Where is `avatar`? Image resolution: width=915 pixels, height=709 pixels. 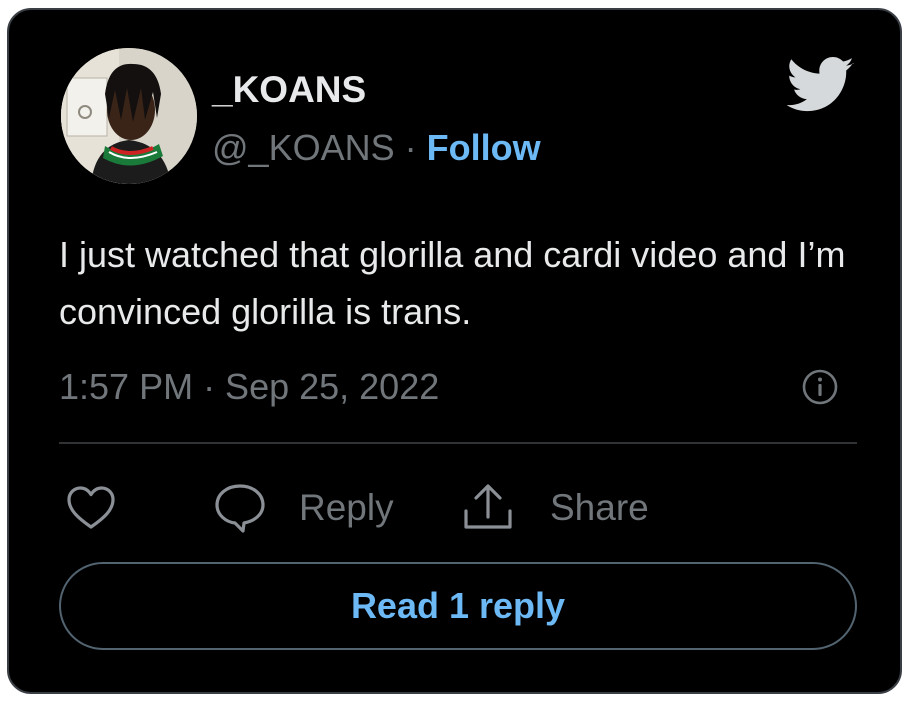 avatar is located at coordinates (129, 116).